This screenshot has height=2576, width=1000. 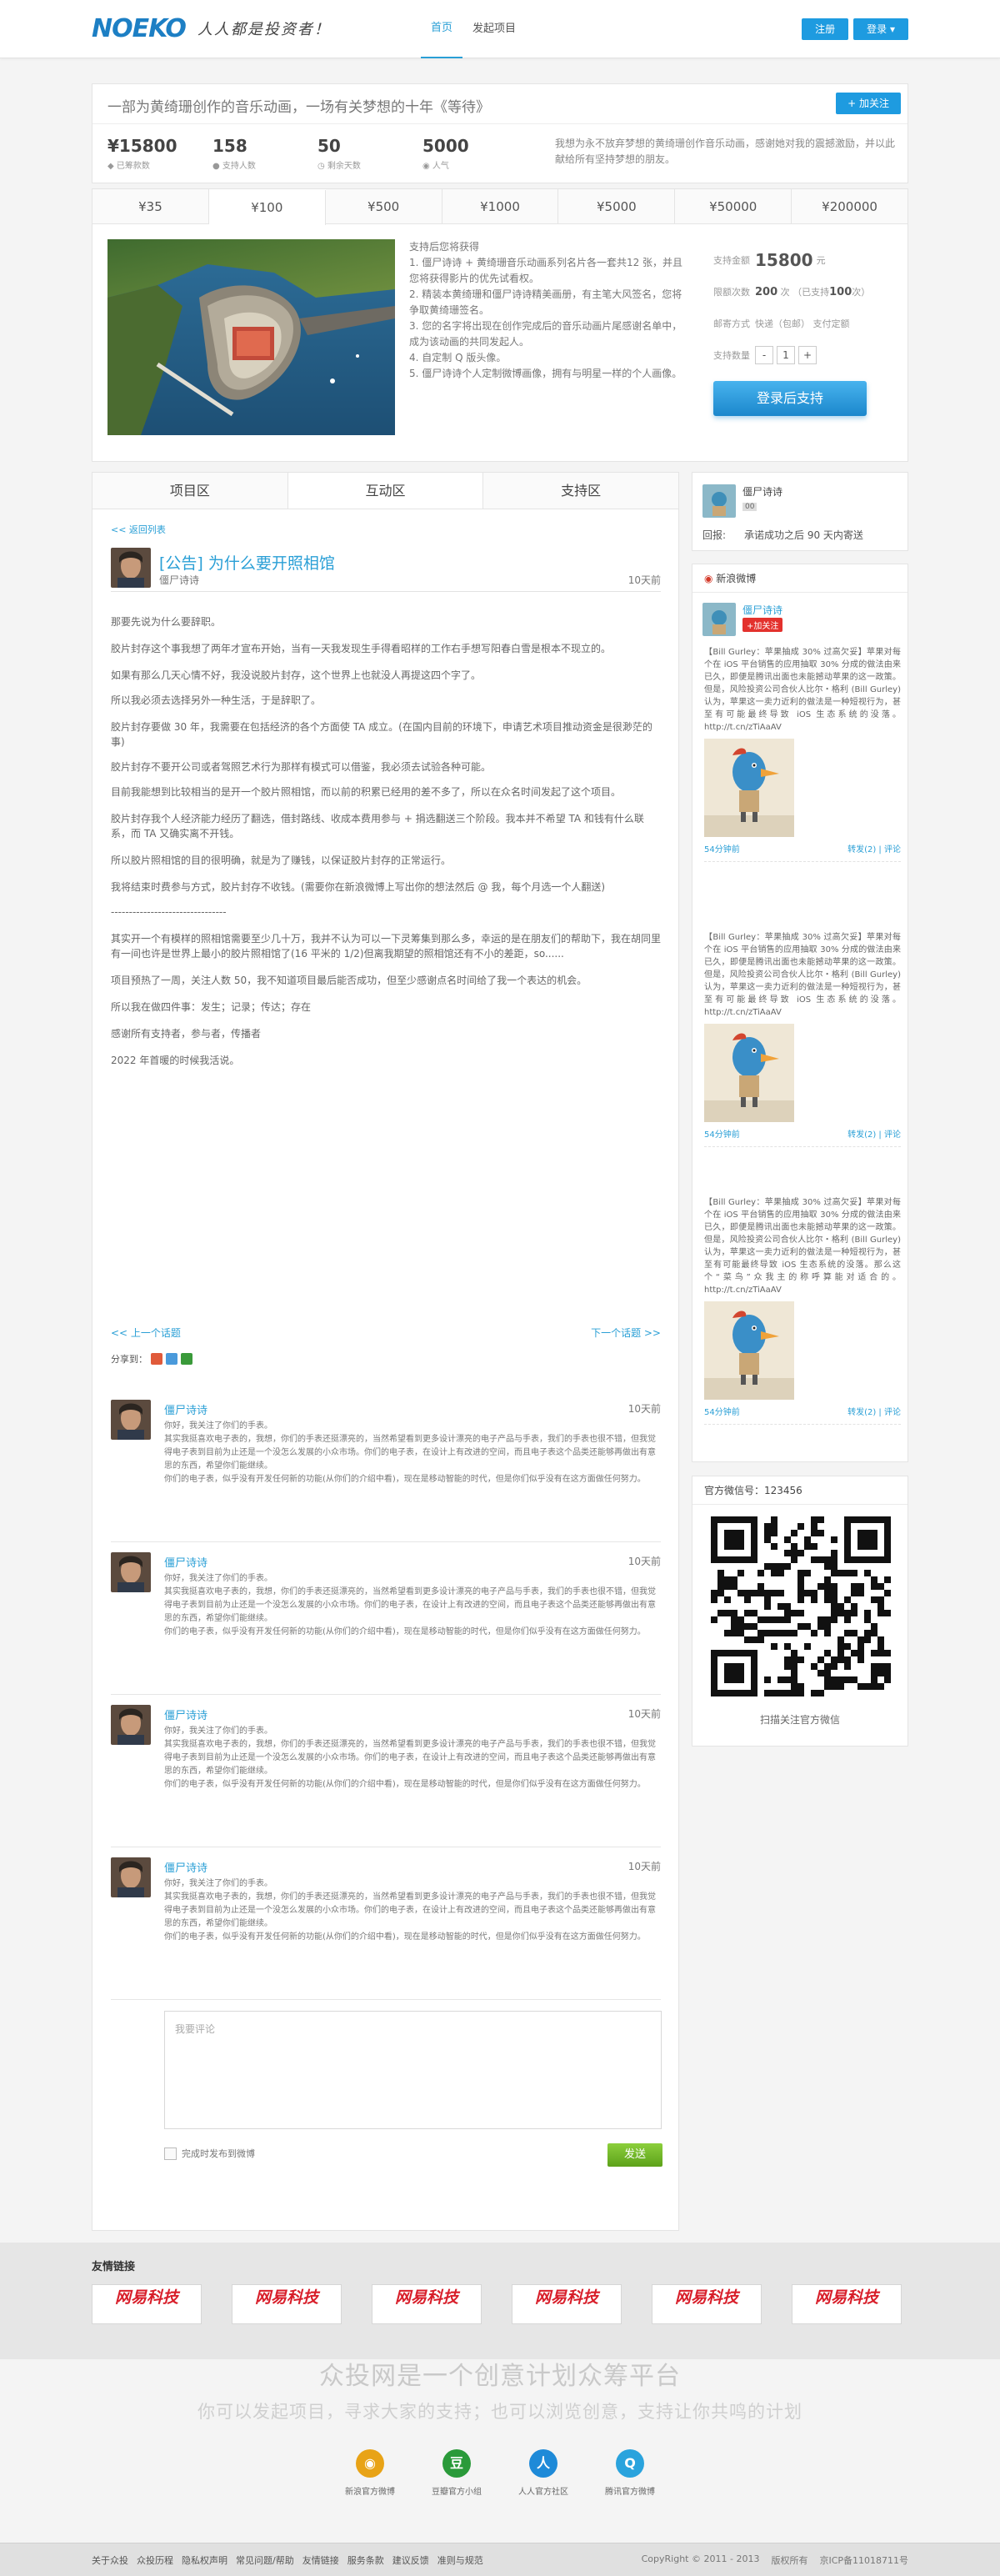 I want to click on share-bar: 分享到：, so click(x=151, y=1359).